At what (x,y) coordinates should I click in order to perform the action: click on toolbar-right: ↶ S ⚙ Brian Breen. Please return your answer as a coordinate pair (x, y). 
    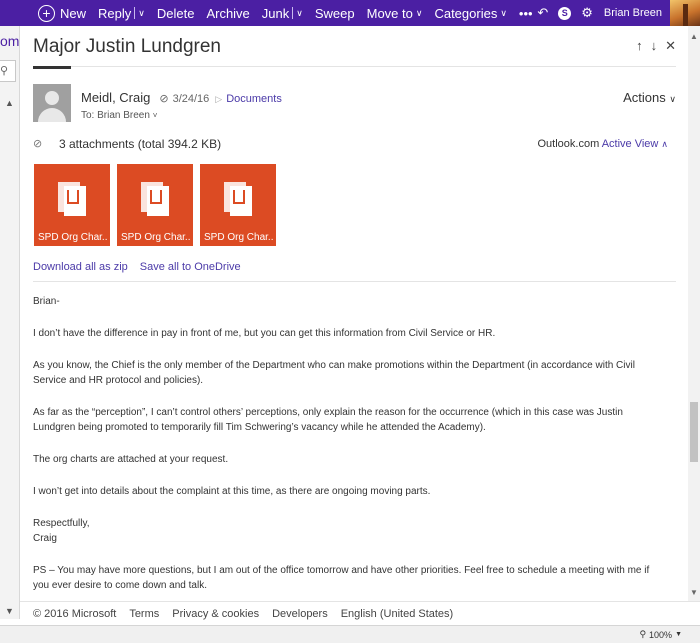
    Looking at the image, I should click on (616, 13).